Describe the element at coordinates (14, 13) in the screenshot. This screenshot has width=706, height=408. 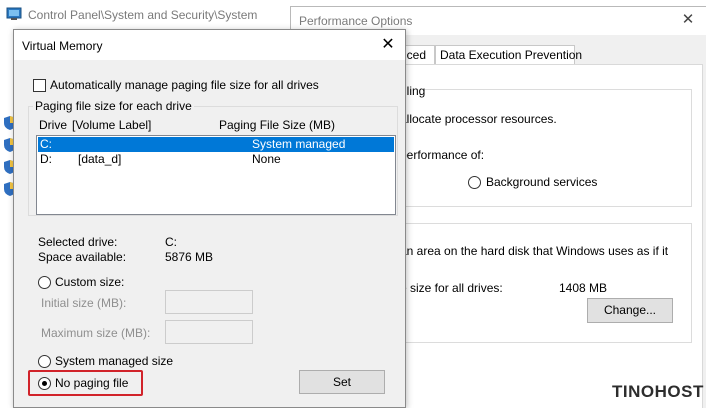
I see `computer-icon` at that location.